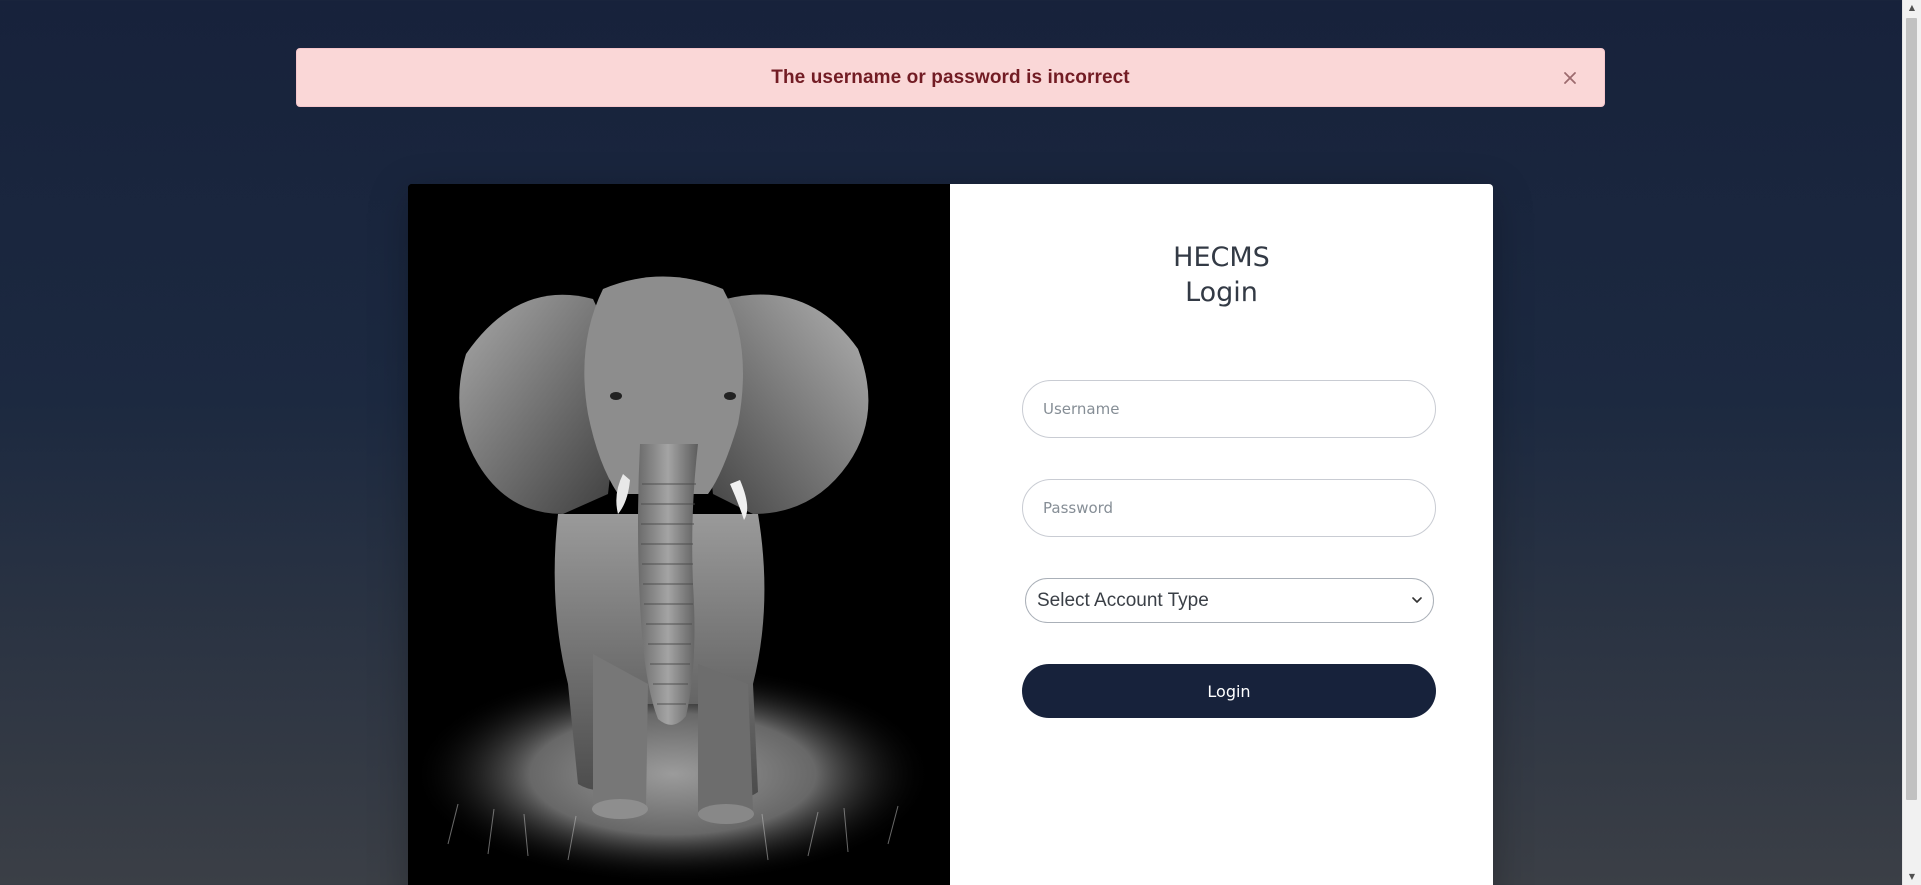 This screenshot has height=885, width=1921. I want to click on scroll-down-arrow-icon: ▼, so click(1912, 877).